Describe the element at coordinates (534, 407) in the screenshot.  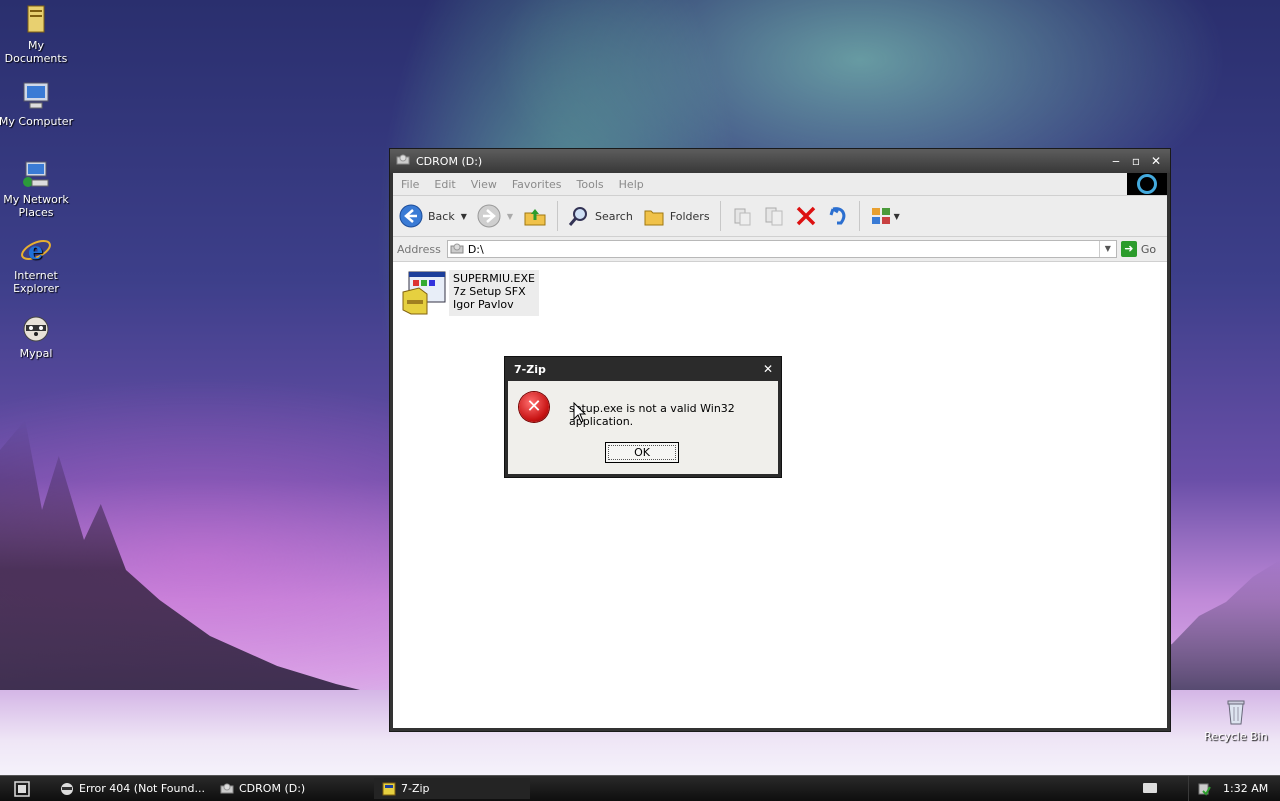
I see `error-icon: ✕` at that location.